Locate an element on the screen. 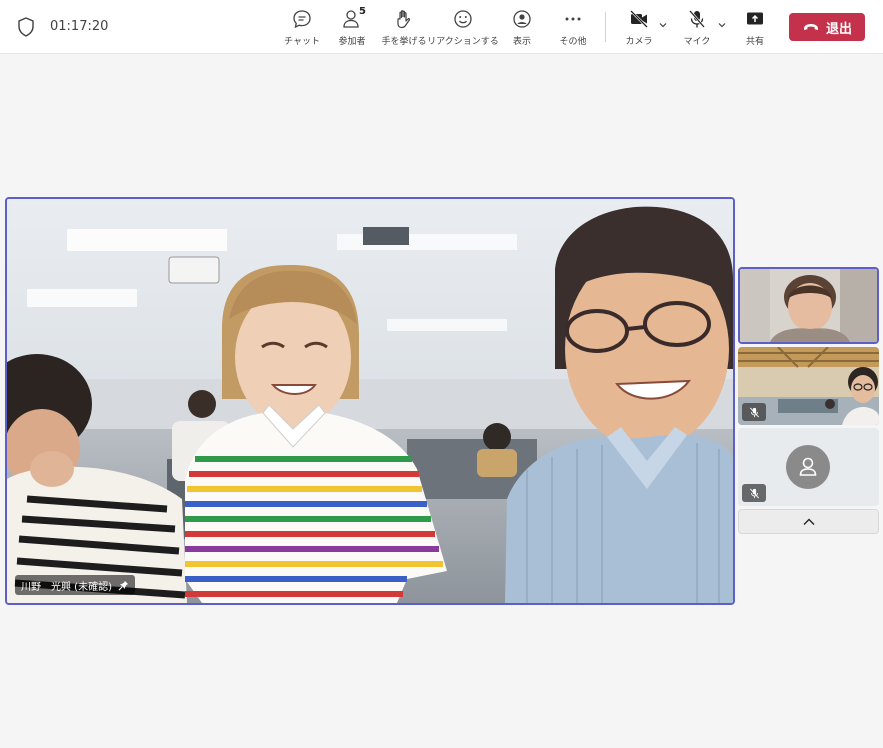 The height and width of the screenshot is (748, 883). smiley-icon is located at coordinates (463, 19).